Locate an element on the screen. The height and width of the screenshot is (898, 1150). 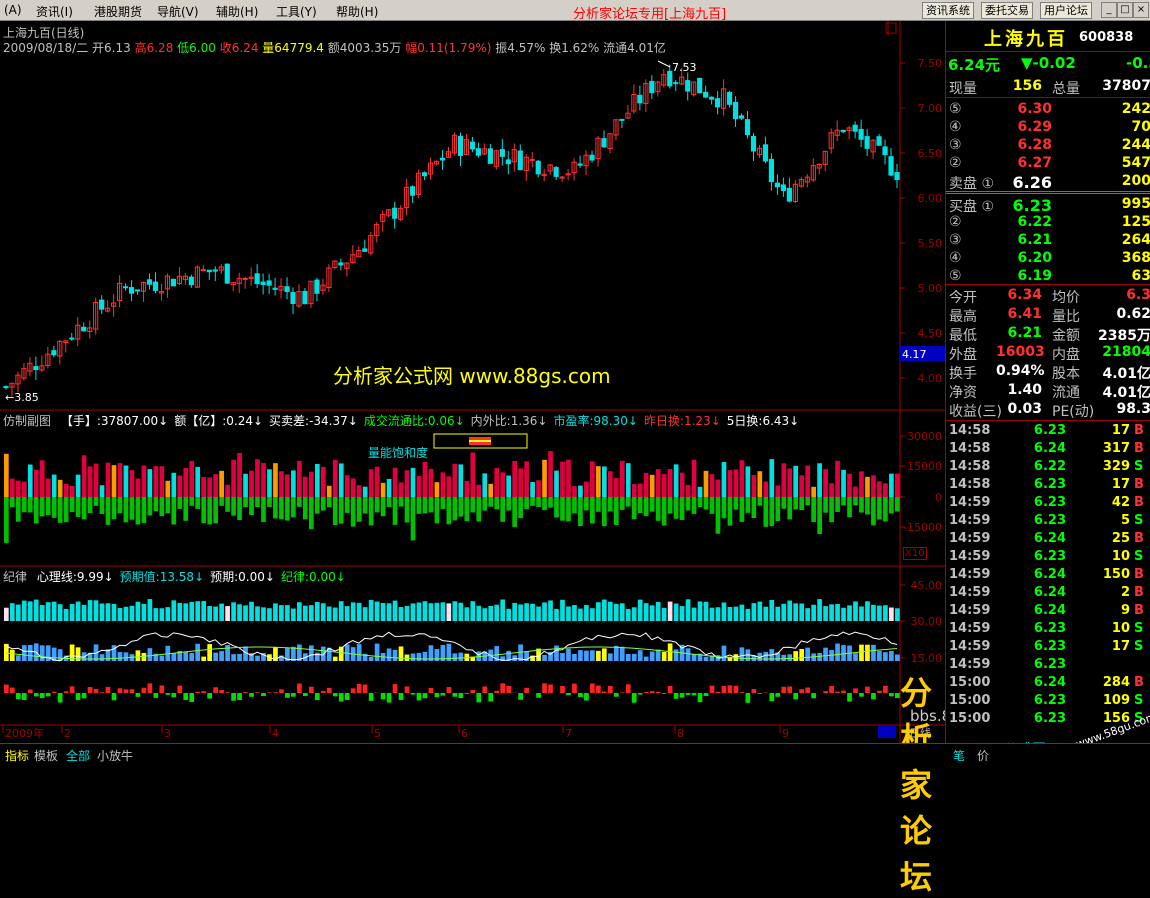
menu-item-hk-futures: 港股期货 is located at coordinates (118, 11).